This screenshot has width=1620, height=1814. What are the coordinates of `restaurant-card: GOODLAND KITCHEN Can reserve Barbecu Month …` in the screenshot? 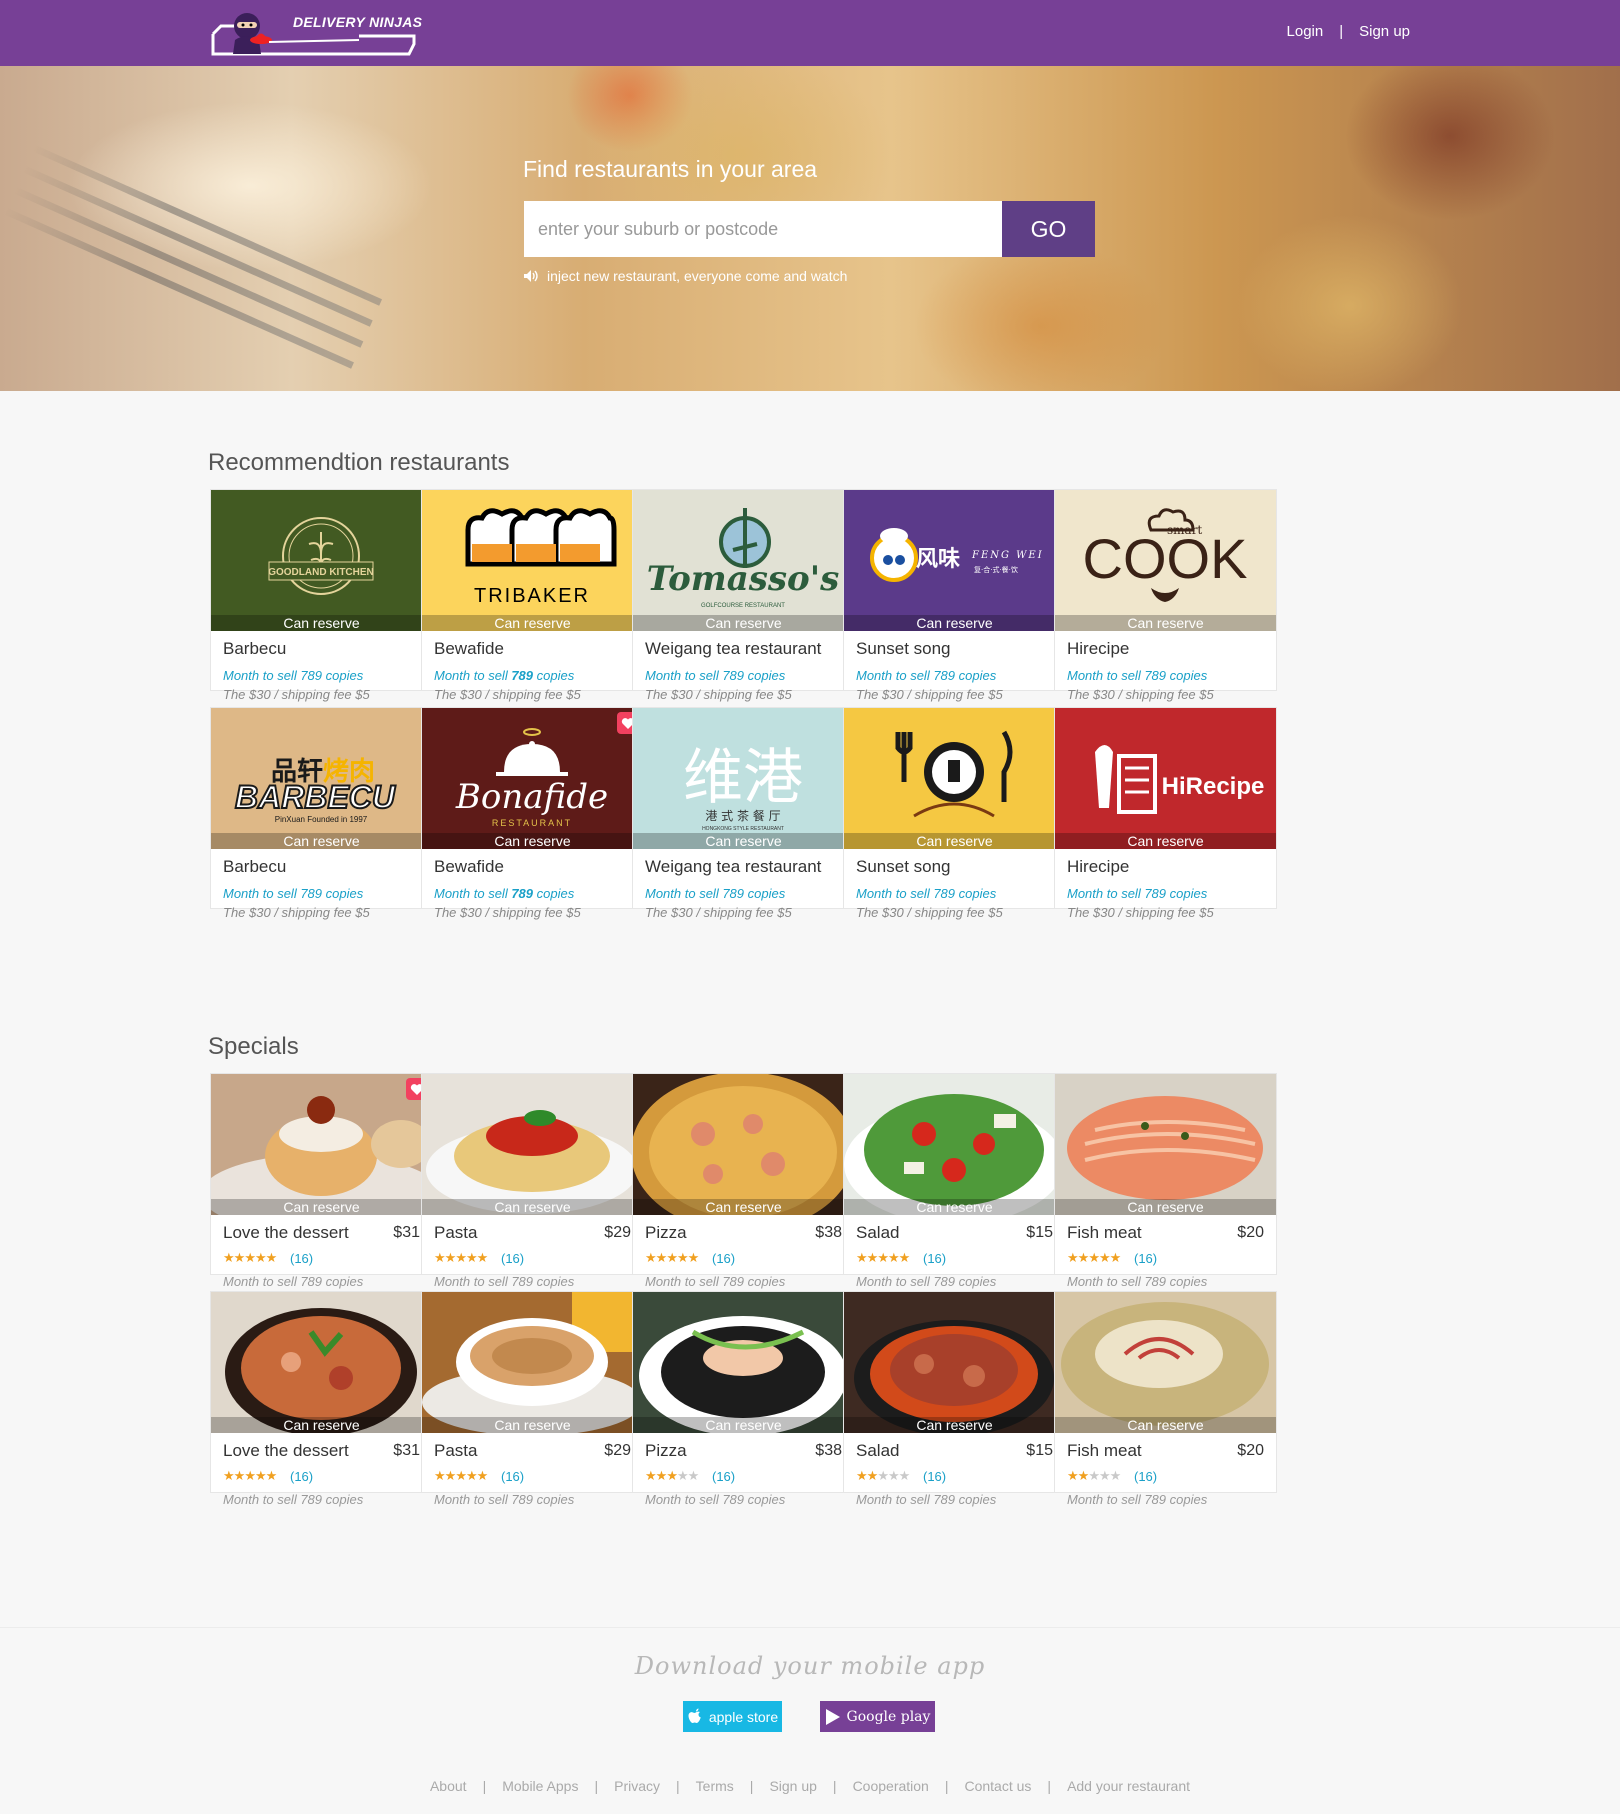 It's located at (321, 595).